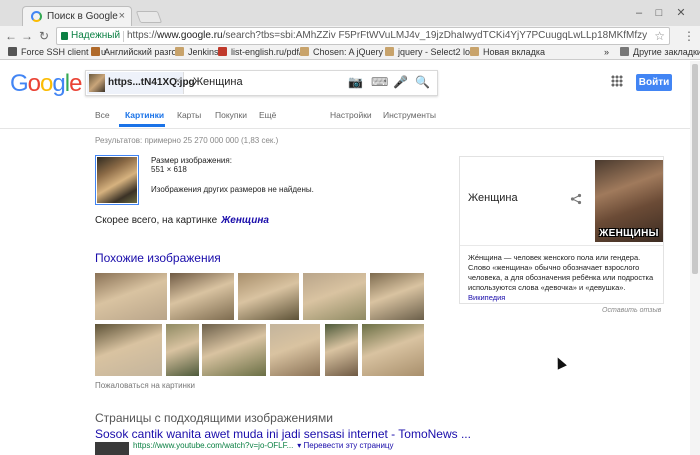 Image resolution: width=700 pixels, height=455 pixels. I want to click on mouse-cursor-icon, so click(560, 362).